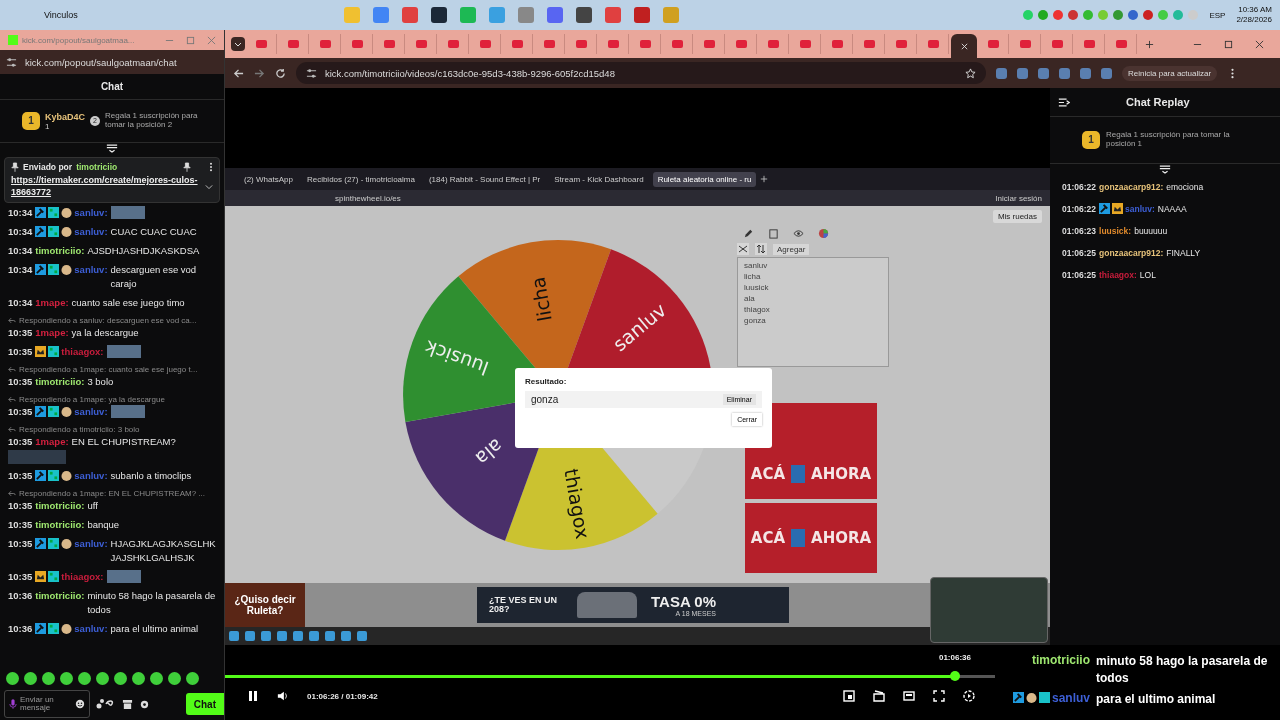 Image resolution: width=1280 pixels, height=720 pixels. I want to click on url-text: spinthewheel.io/es, so click(368, 198).